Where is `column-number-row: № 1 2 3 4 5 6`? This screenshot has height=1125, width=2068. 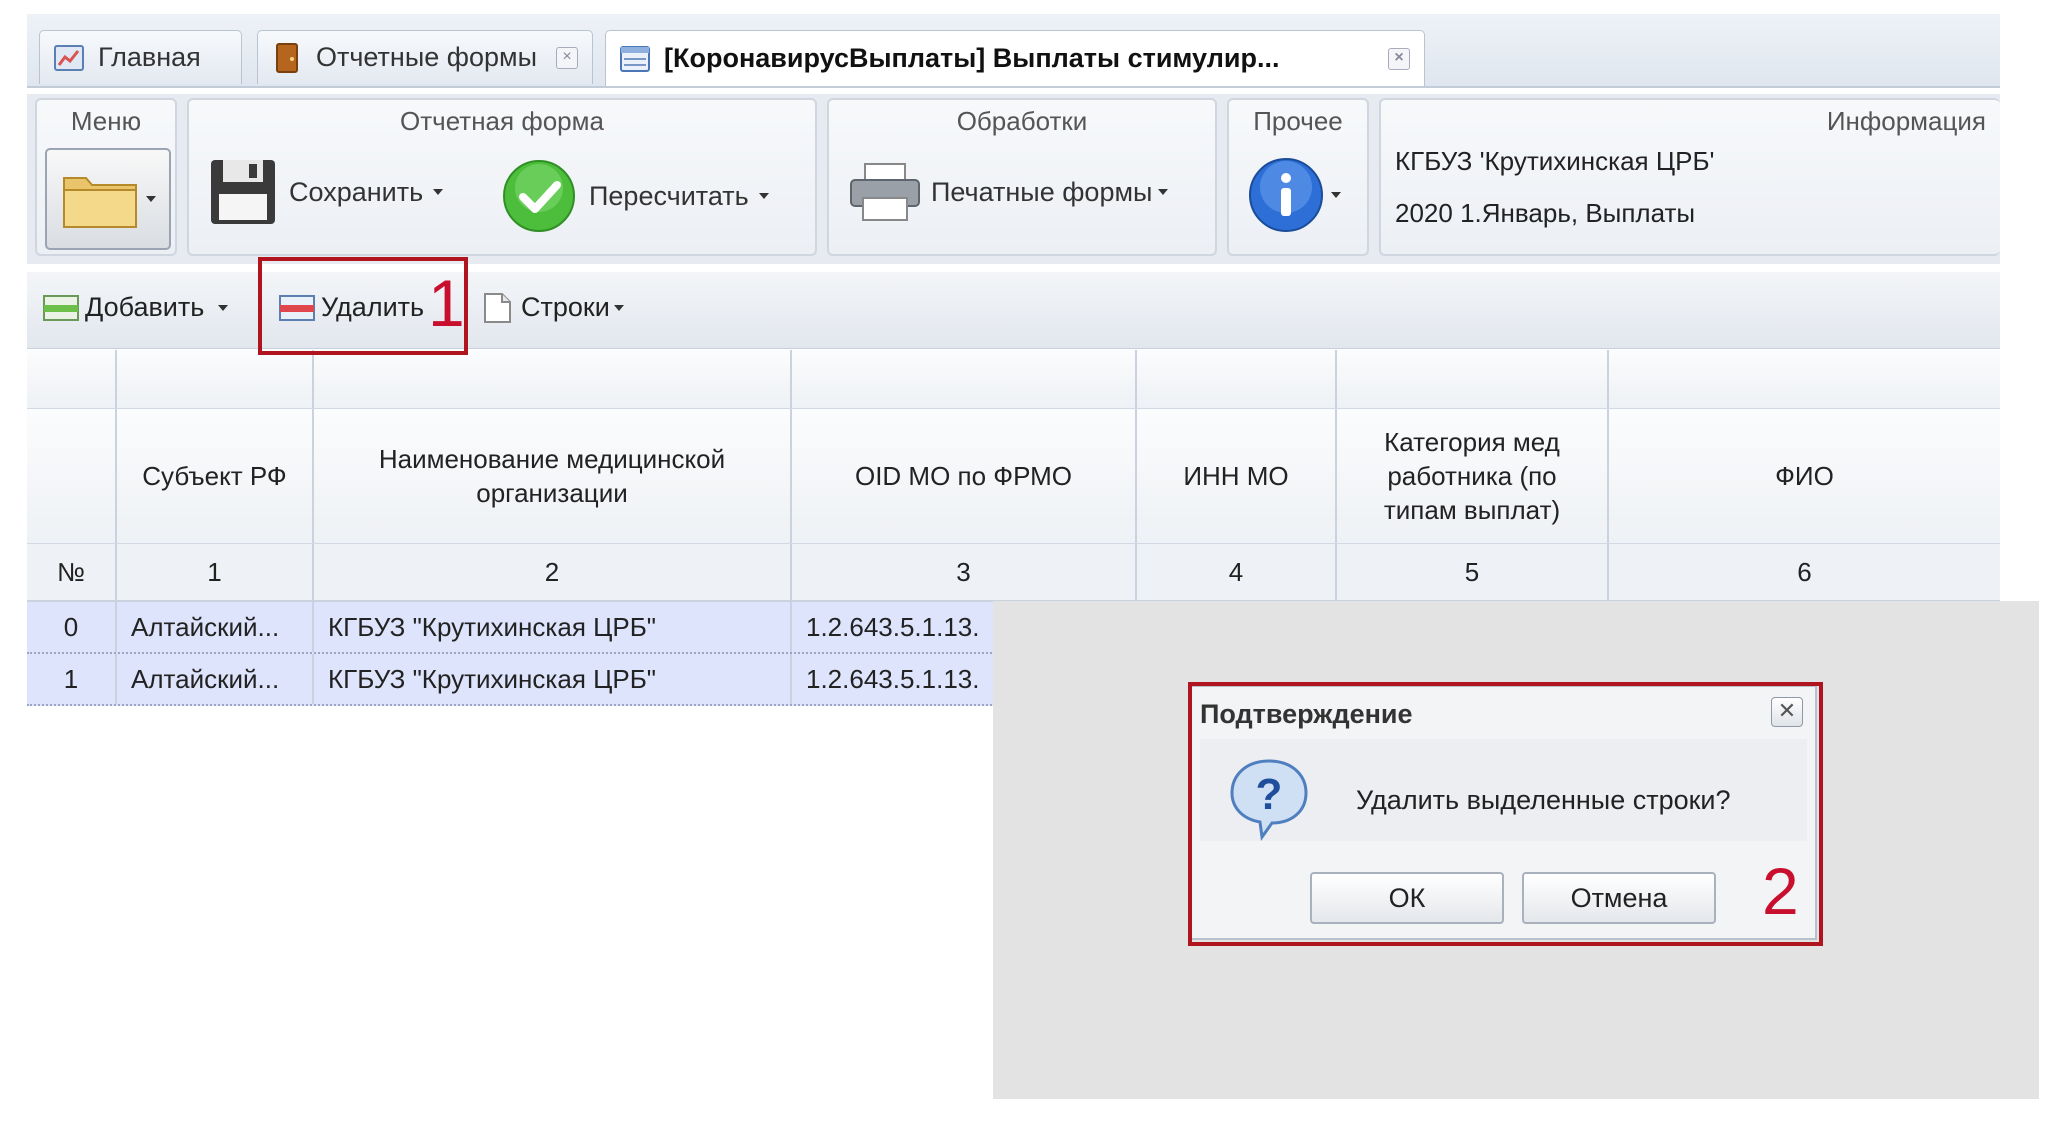 column-number-row: № 1 2 3 4 5 6 is located at coordinates (1013, 573).